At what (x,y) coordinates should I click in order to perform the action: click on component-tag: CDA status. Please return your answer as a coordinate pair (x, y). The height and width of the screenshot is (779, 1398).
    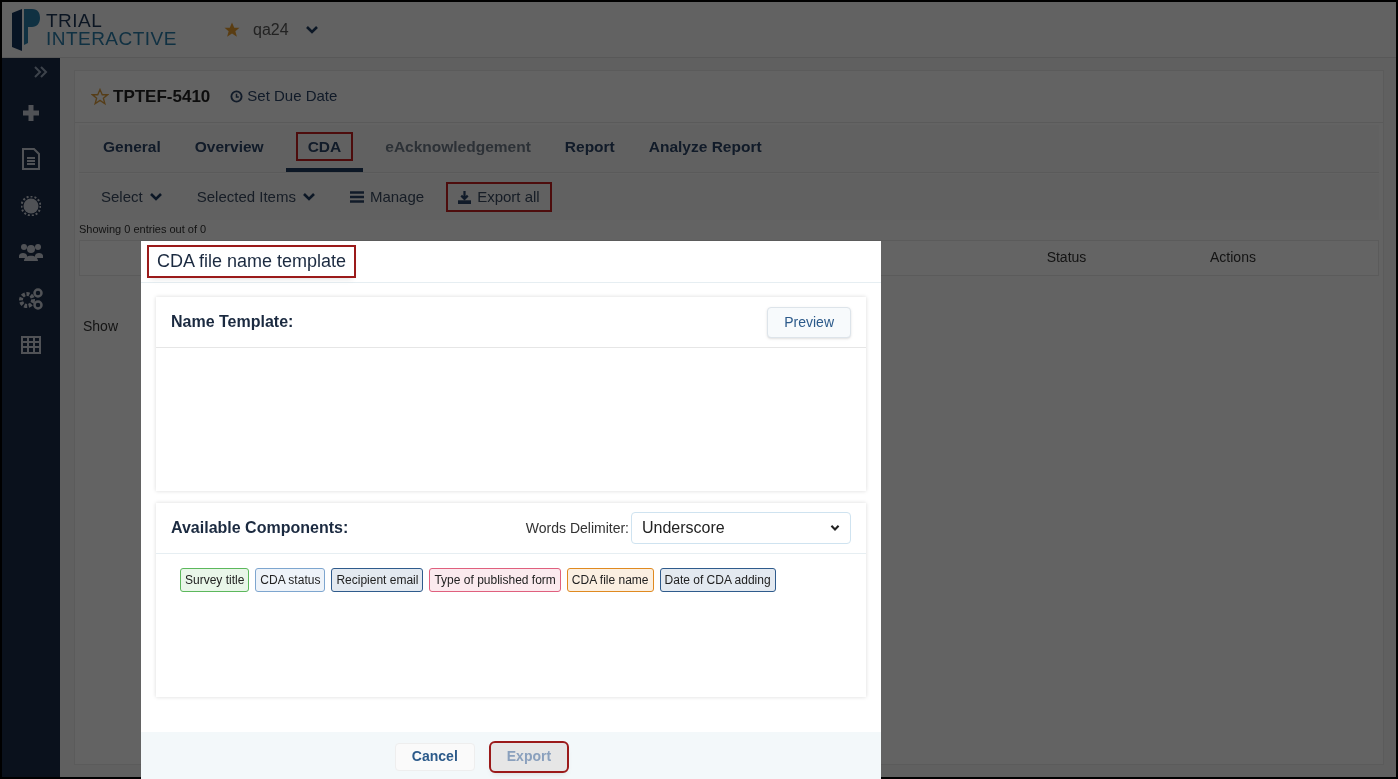
    Looking at the image, I should click on (290, 580).